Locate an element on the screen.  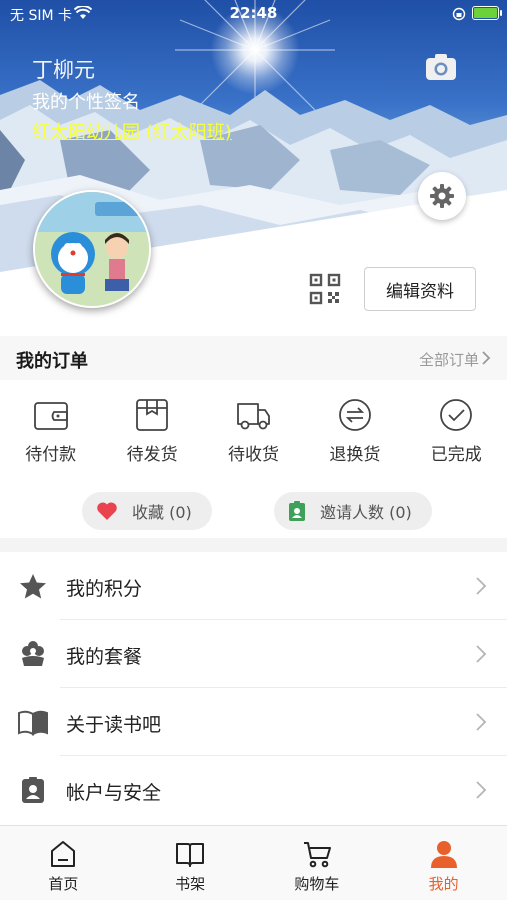
favorites-pill: 收藏 (0) is located at coordinates (147, 511).